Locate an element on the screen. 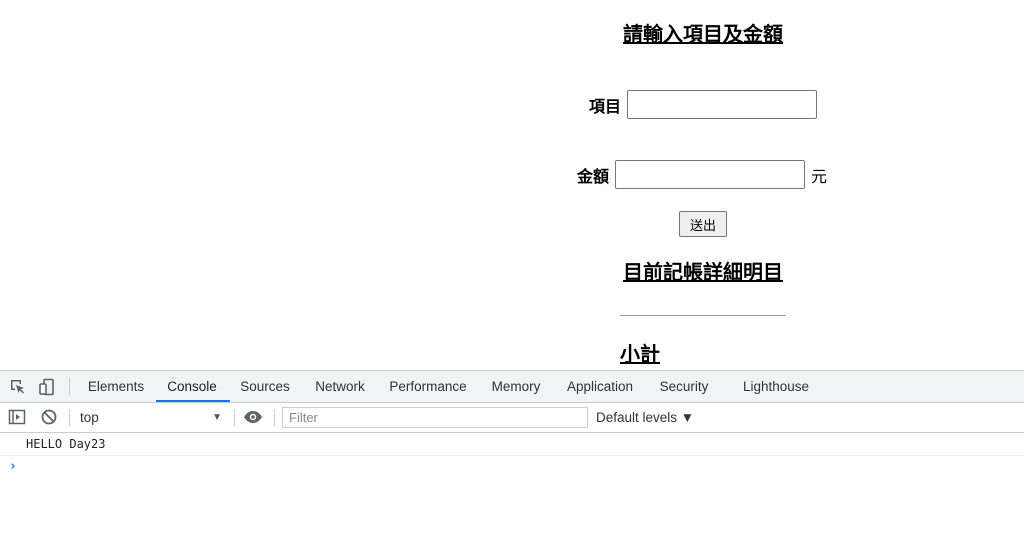  list-divider is located at coordinates (703, 315).